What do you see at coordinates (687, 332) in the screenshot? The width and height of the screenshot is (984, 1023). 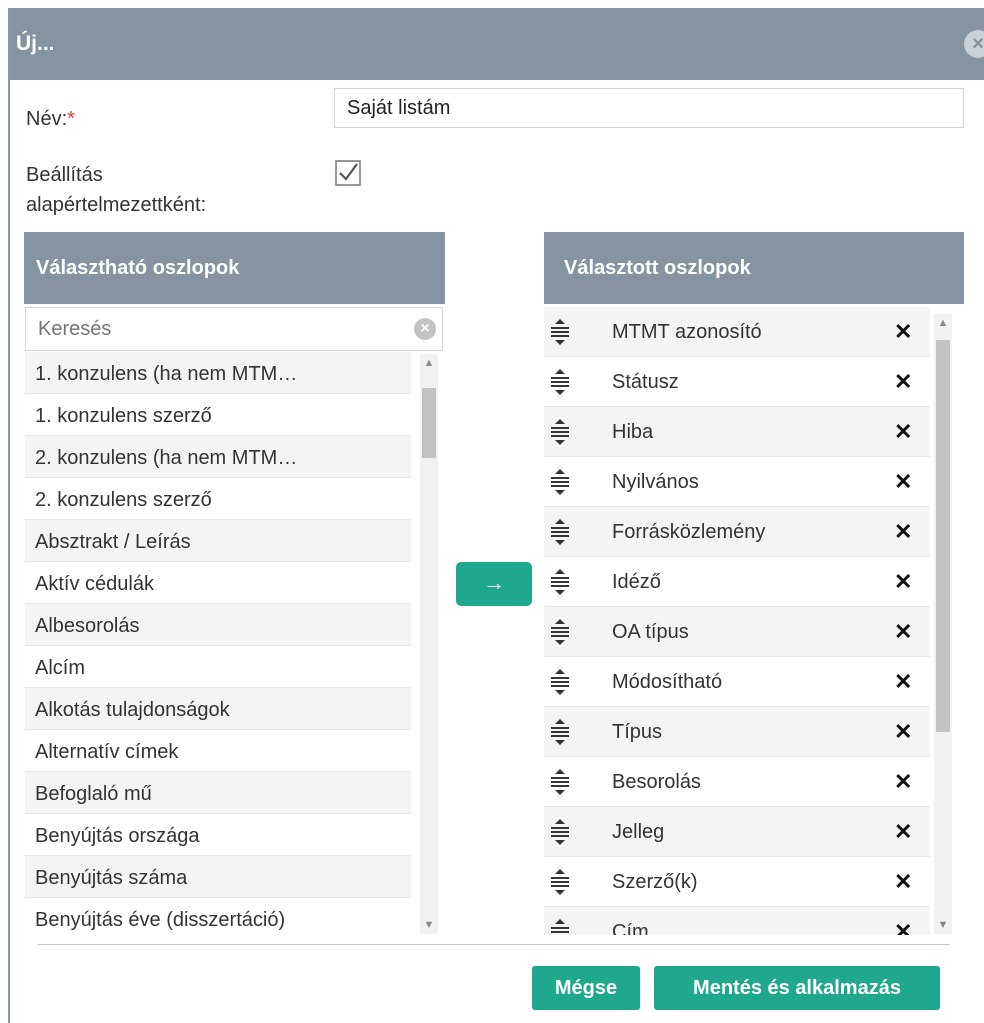 I see `column-name: MTMT azonosító` at bounding box center [687, 332].